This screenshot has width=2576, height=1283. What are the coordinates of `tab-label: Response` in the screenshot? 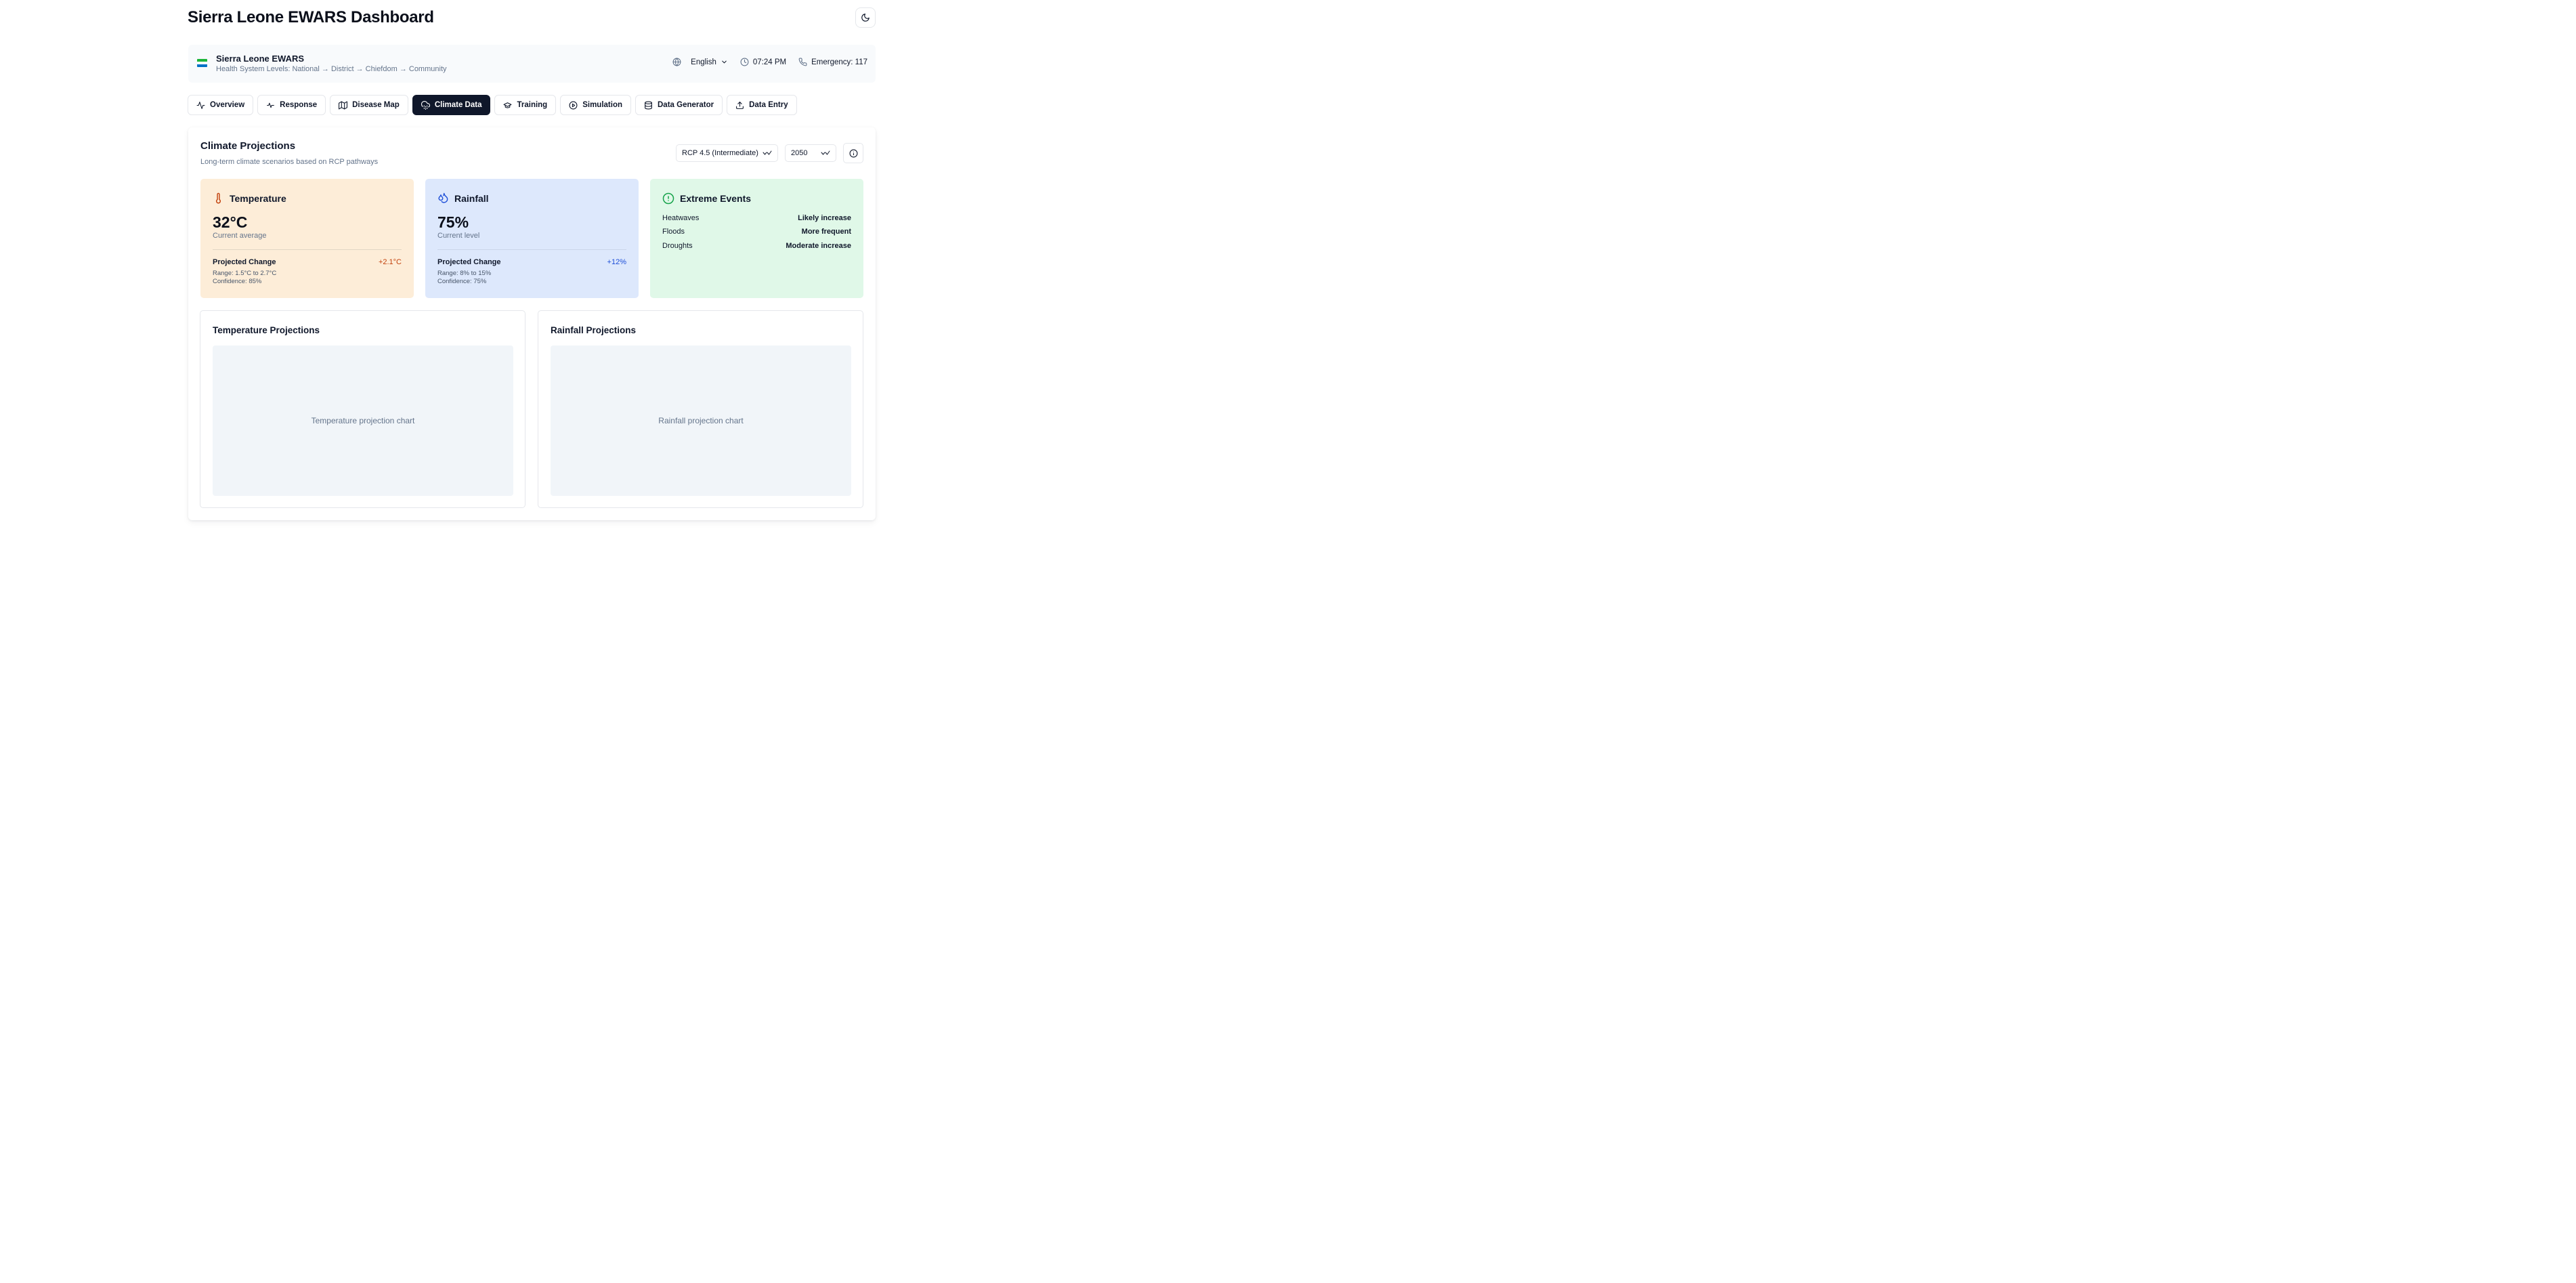 It's located at (299, 105).